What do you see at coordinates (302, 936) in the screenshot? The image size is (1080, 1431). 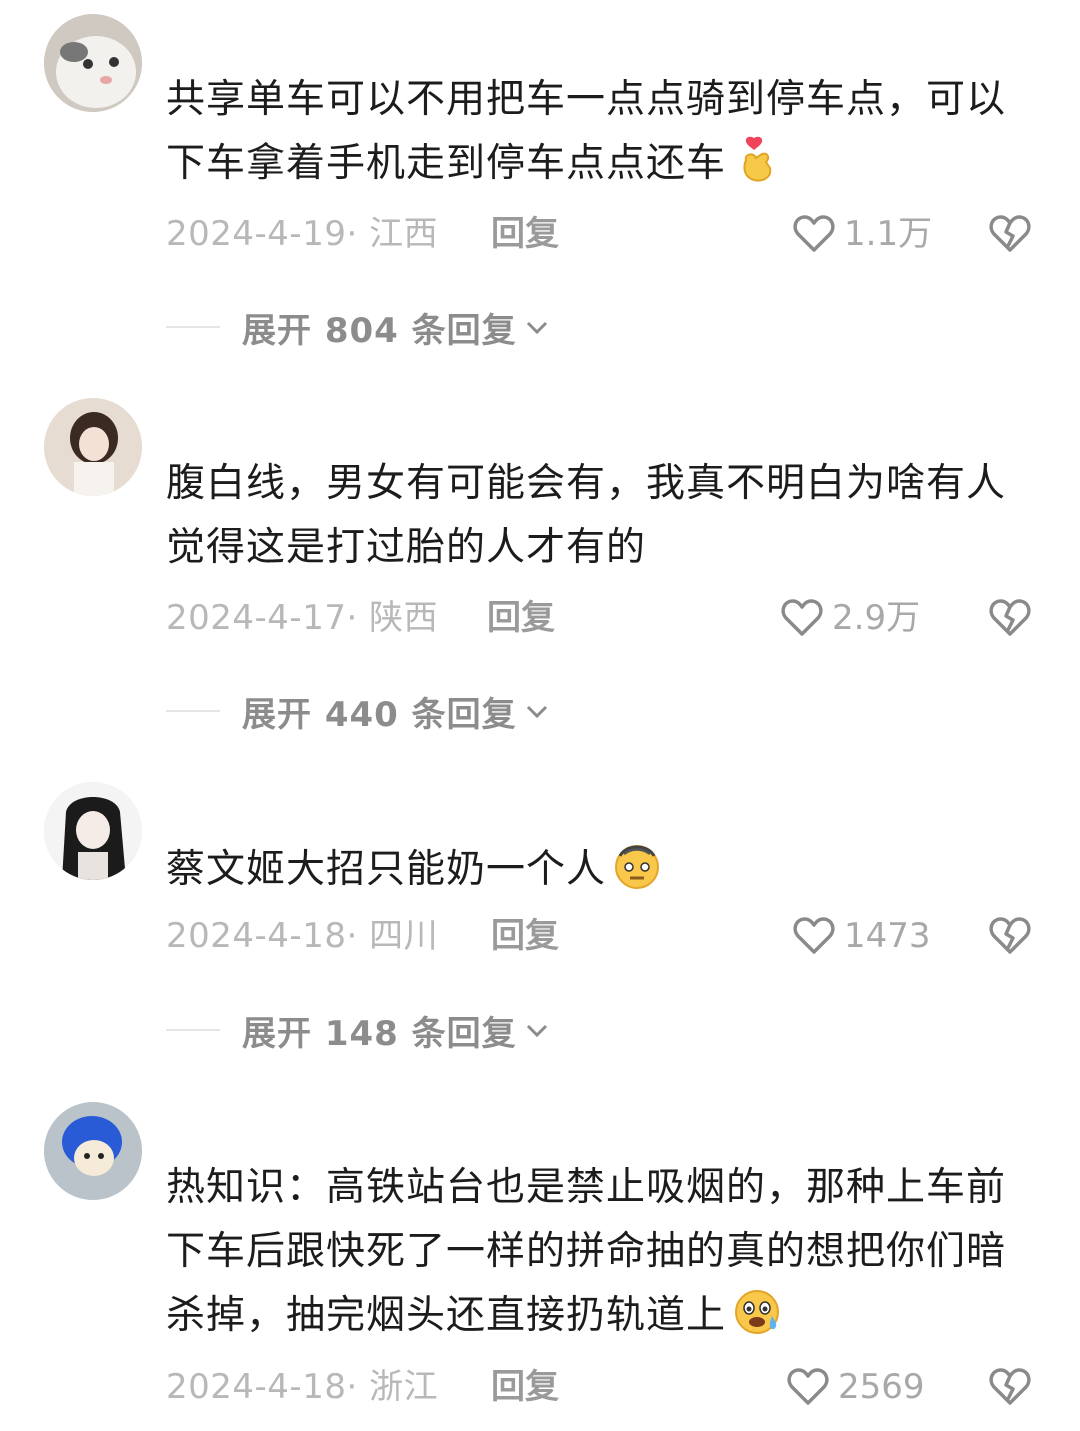 I see `comment-date-location: 2024-4-18· 四川` at bounding box center [302, 936].